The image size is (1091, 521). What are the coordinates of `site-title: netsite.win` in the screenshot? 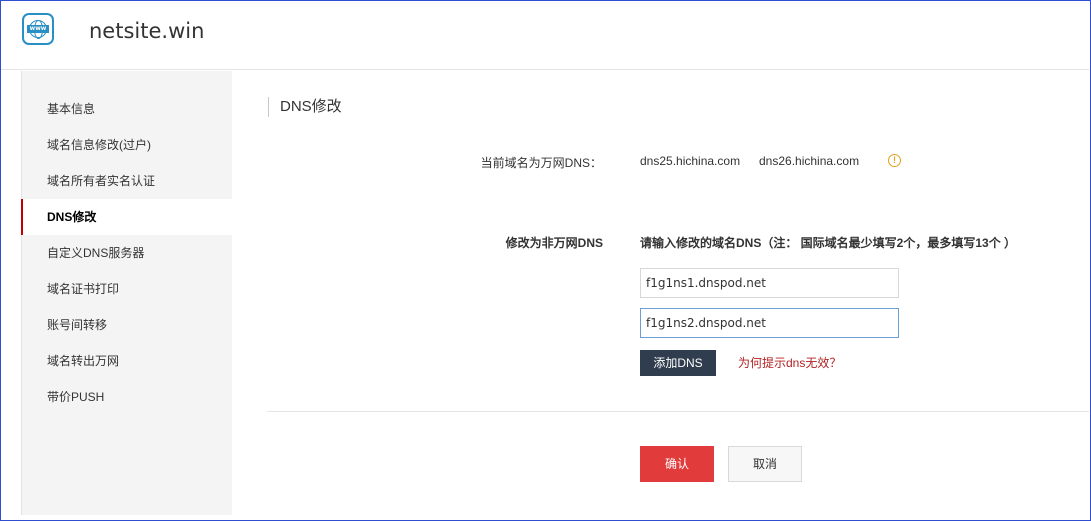 It's located at (147, 31).